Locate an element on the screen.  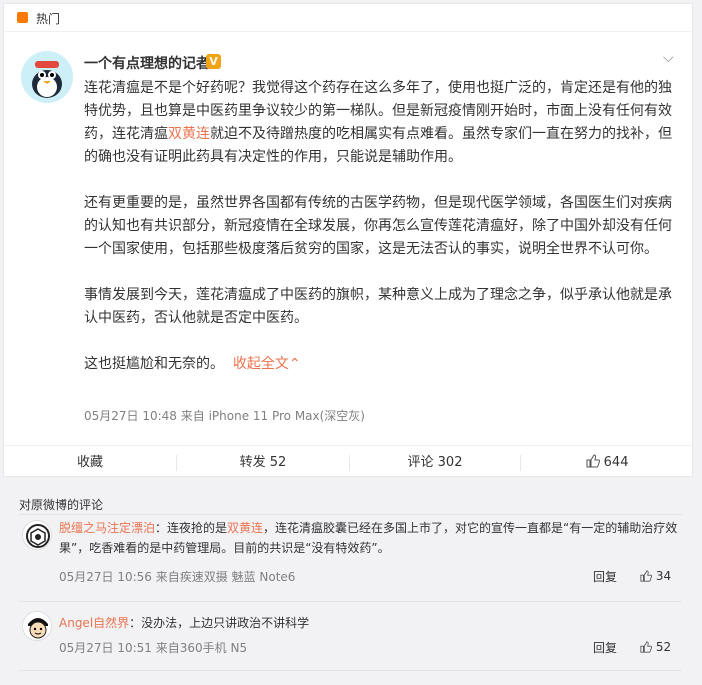
like-button: 644 is located at coordinates (607, 462).